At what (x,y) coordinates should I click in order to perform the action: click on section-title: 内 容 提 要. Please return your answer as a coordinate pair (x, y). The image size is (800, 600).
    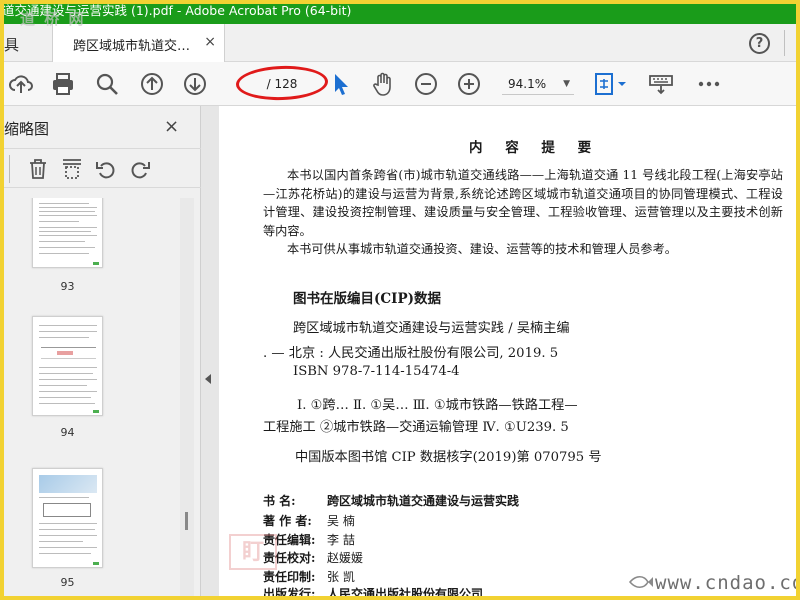
    Looking at the image, I should click on (535, 148).